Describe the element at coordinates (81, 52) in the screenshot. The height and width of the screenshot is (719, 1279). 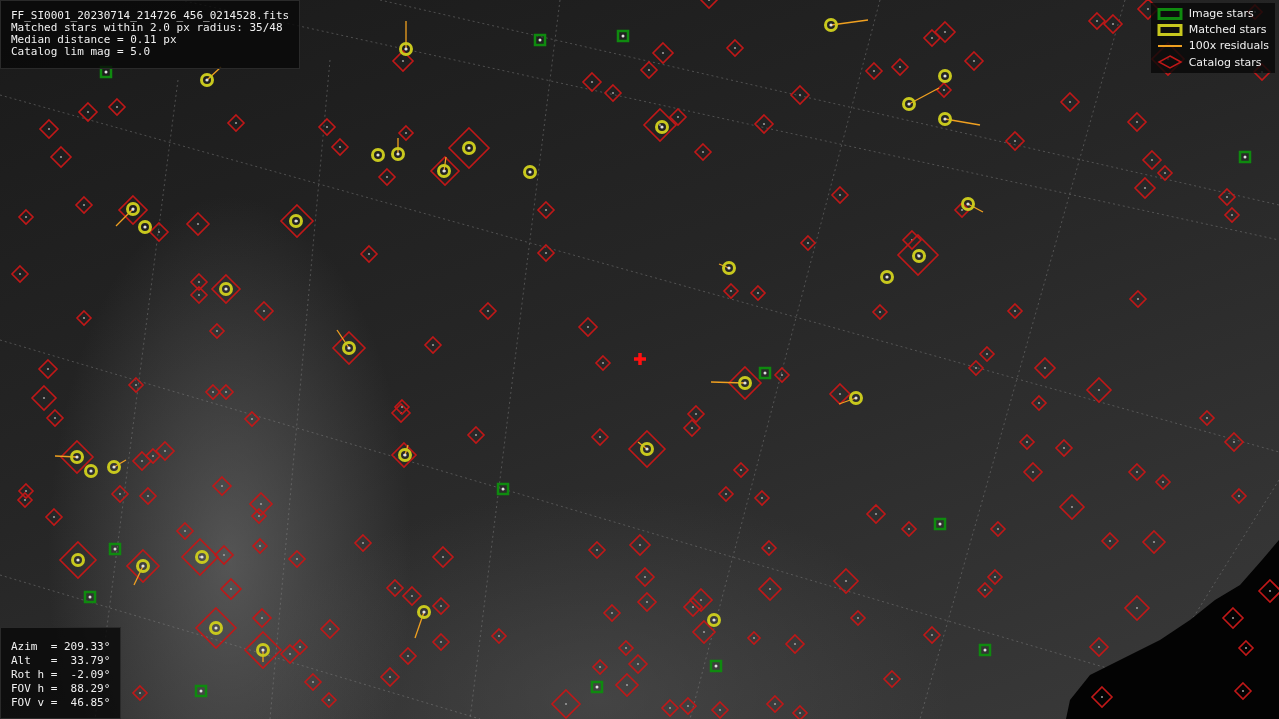
I see `info-text: Catalog lim mag = 5.0` at that location.